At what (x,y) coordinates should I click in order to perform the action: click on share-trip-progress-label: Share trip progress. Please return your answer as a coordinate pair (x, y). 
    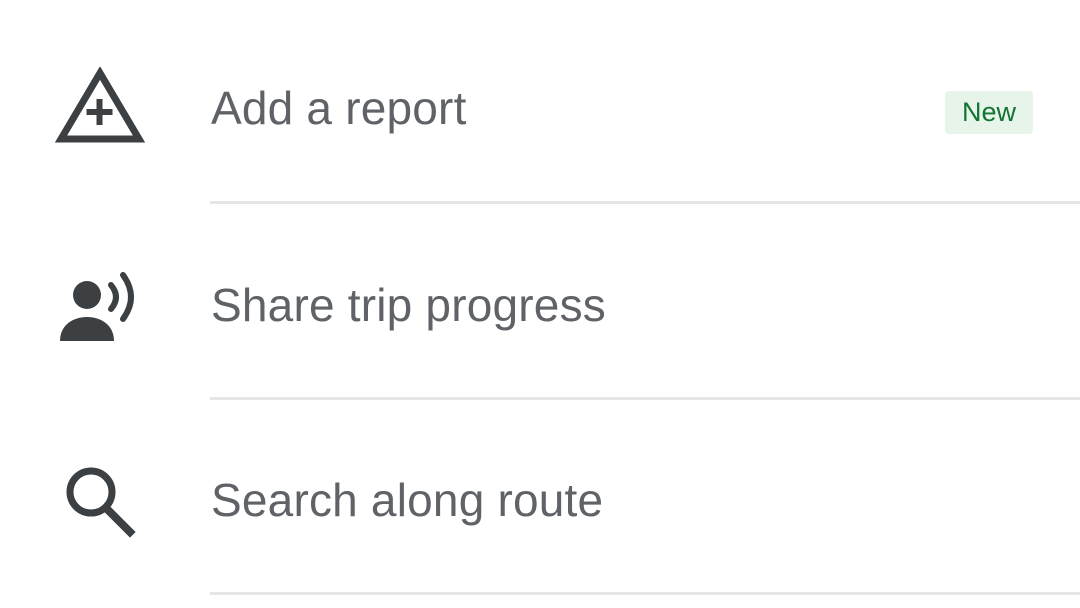
    Looking at the image, I should click on (408, 305).